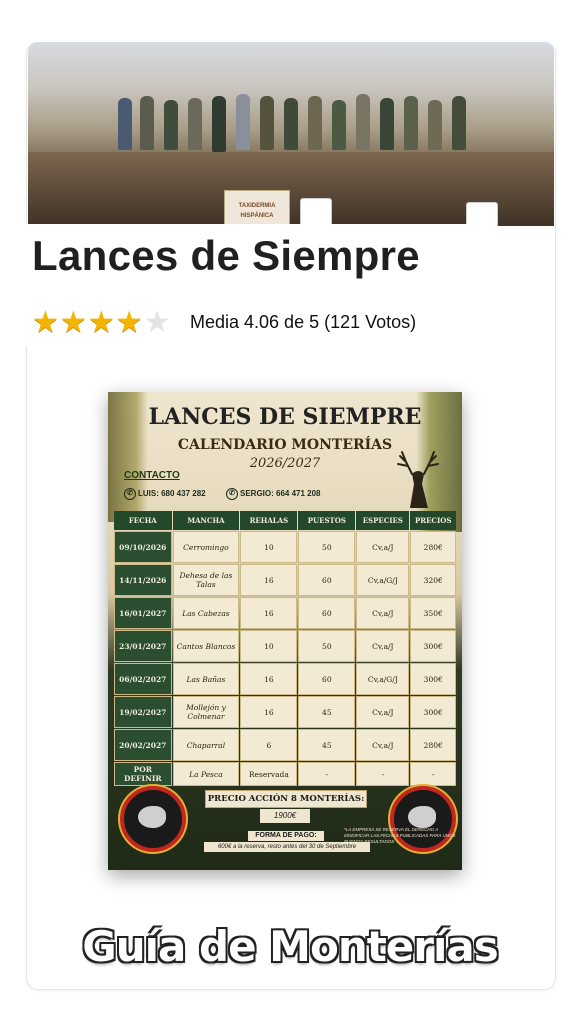 The image size is (580, 1032). What do you see at coordinates (383, 520) in the screenshot?
I see `column-header: ESPECIES` at bounding box center [383, 520].